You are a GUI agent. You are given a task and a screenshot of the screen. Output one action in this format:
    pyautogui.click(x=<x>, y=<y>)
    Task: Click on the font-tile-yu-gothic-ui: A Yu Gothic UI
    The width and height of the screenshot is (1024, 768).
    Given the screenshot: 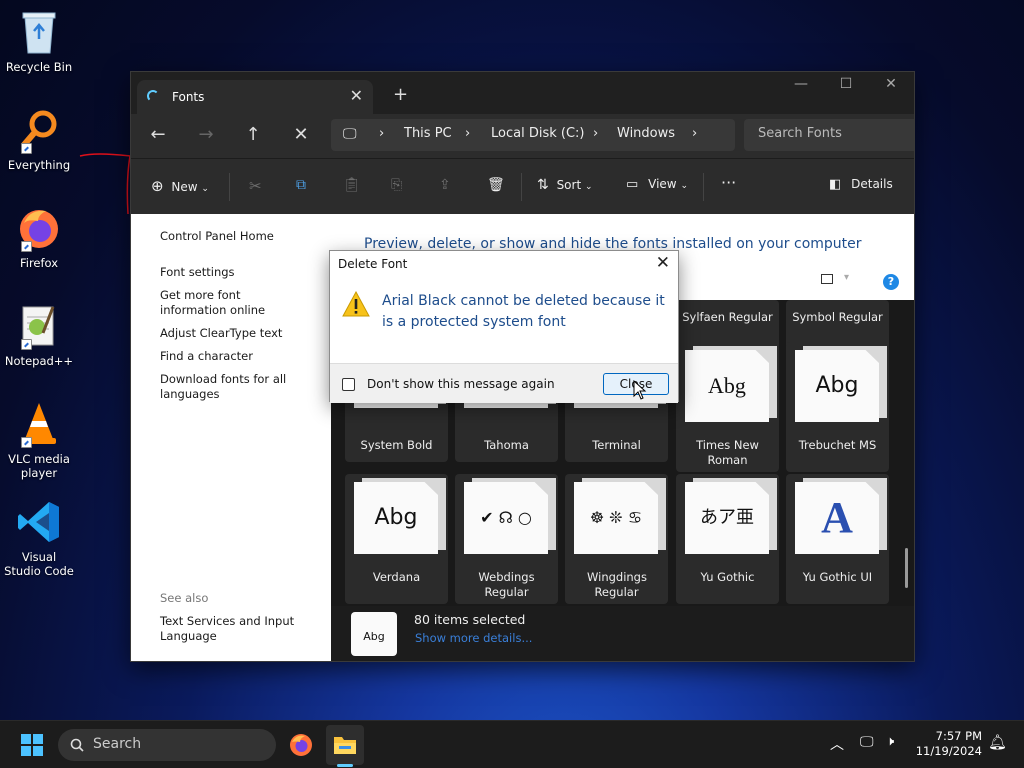 What is the action you would take?
    pyautogui.click(x=837, y=539)
    